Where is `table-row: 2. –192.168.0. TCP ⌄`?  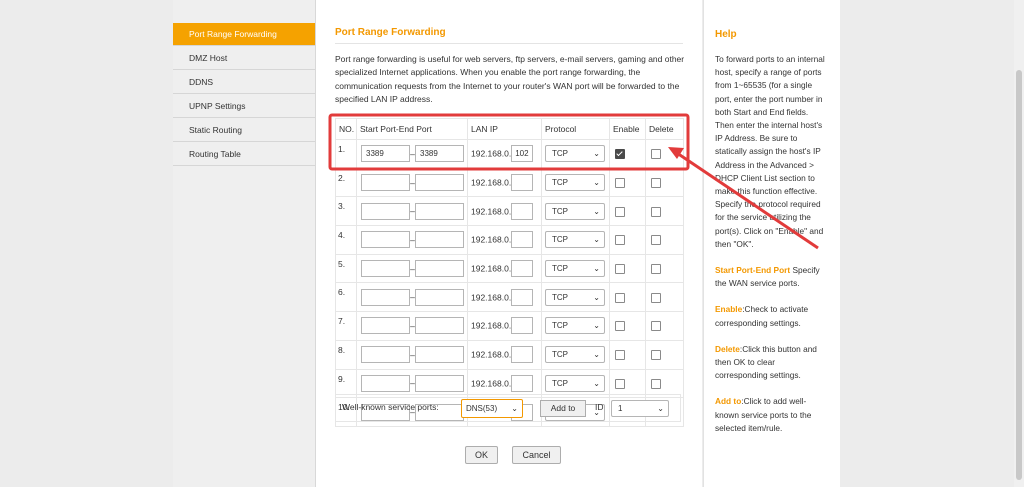
table-row: 2. –192.168.0. TCP ⌄ is located at coordinates (509, 182).